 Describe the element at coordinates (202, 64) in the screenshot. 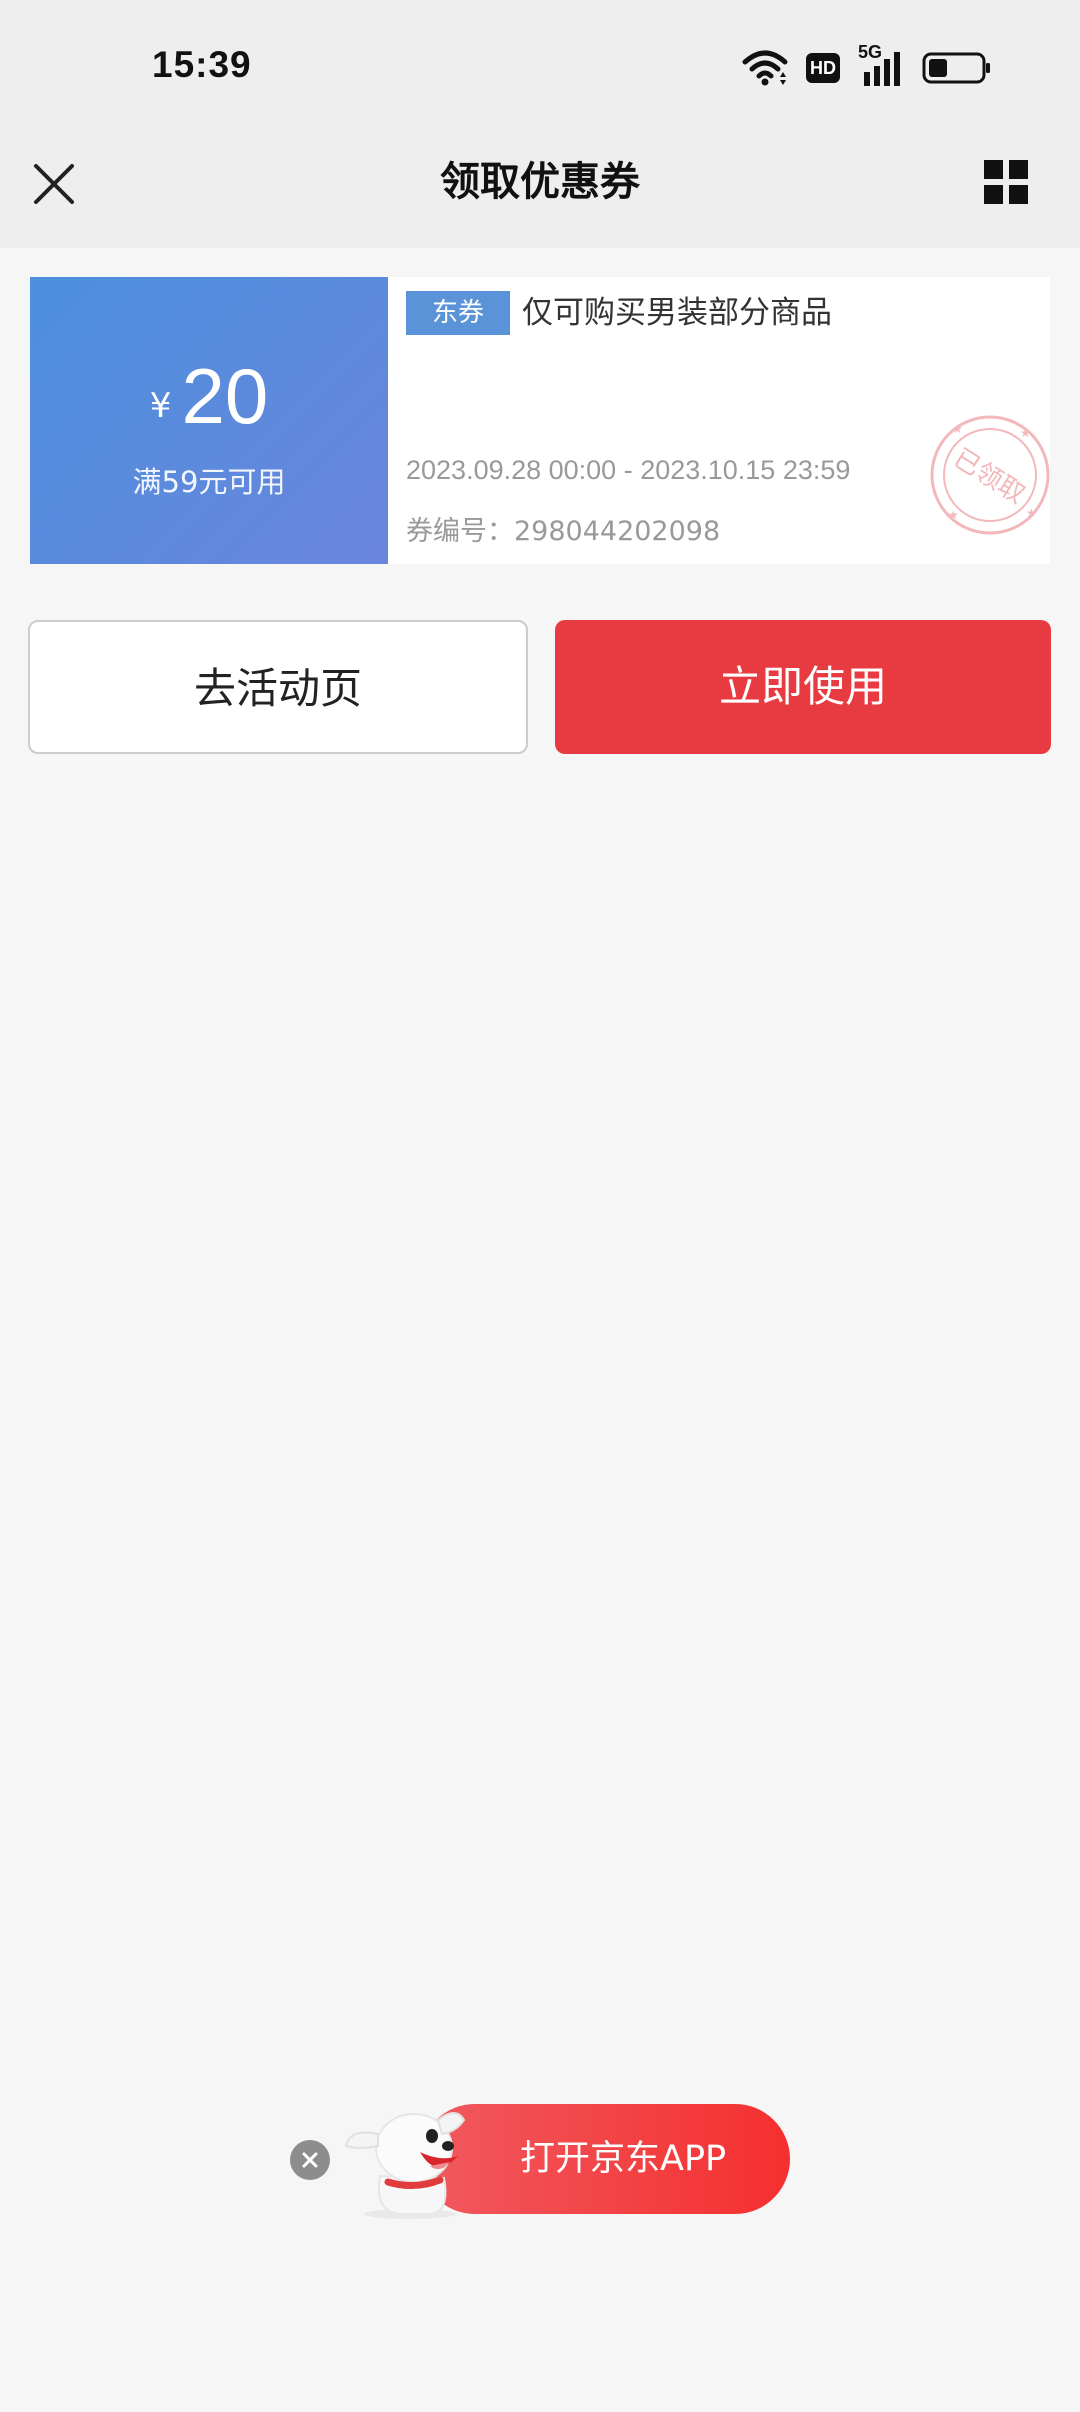

I see `status-time: 15:39` at that location.